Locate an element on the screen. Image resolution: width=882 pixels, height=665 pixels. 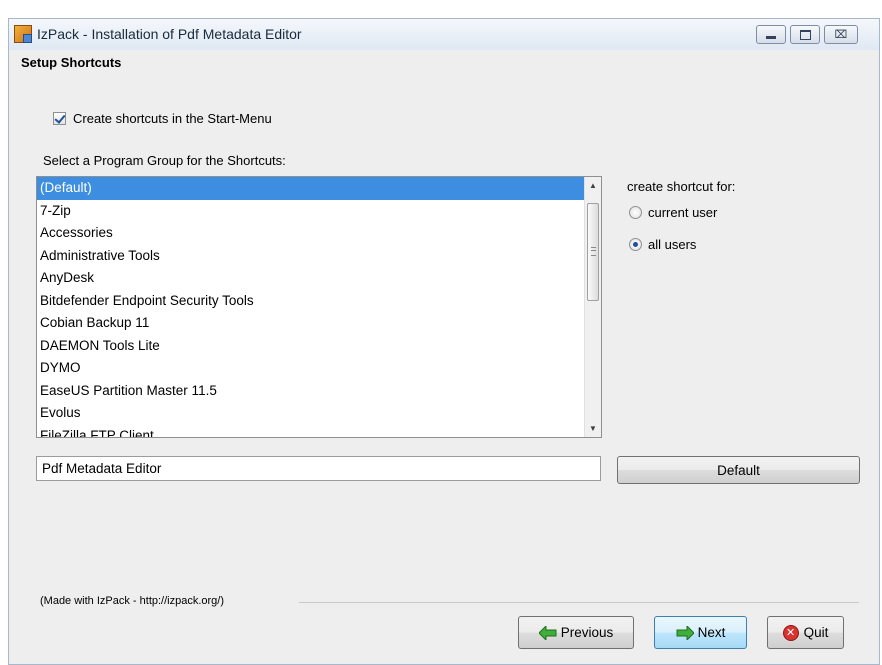
maximize-icon is located at coordinates (805, 34).